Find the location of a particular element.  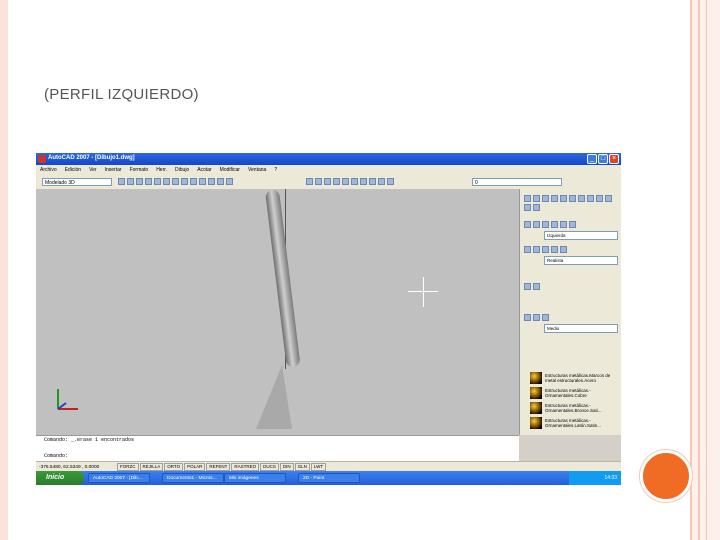

model-toggle: LWT is located at coordinates (318, 467).